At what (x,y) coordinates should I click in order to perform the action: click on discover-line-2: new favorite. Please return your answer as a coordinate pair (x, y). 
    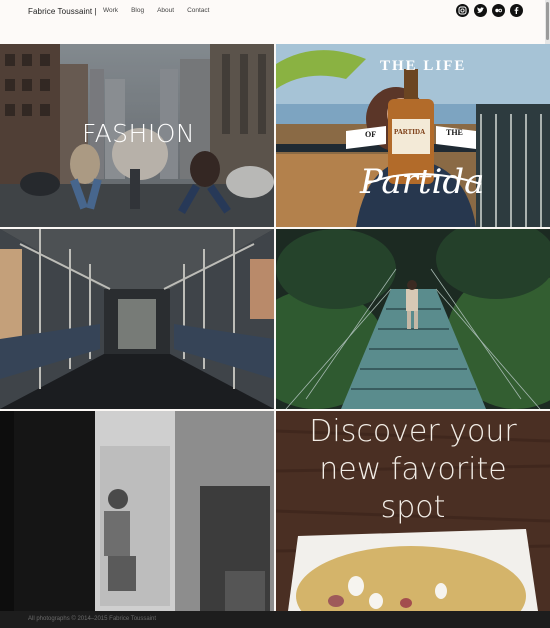
    Looking at the image, I should click on (413, 469).